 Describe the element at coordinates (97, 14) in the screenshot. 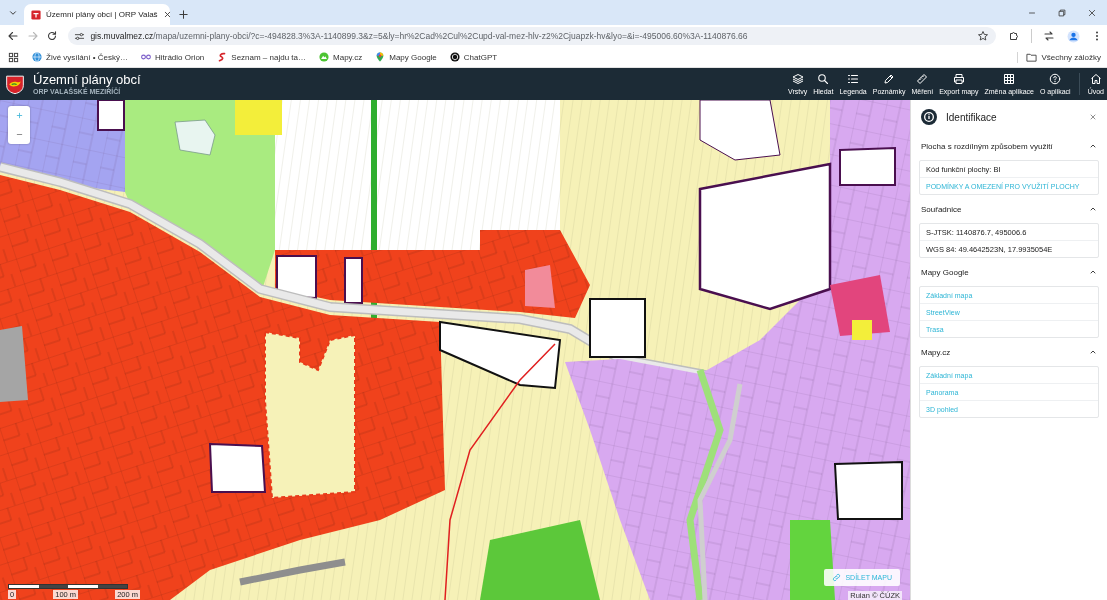

I see `browser-tab: Územní plány obcí | ORP Valaš` at that location.